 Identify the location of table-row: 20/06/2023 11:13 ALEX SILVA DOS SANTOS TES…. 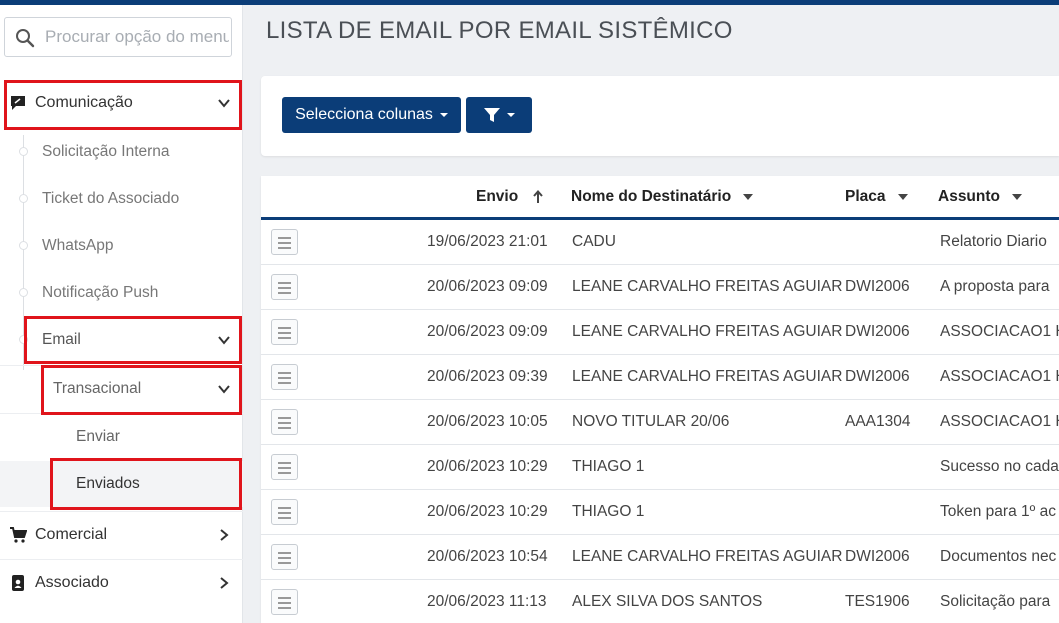
(660, 601).